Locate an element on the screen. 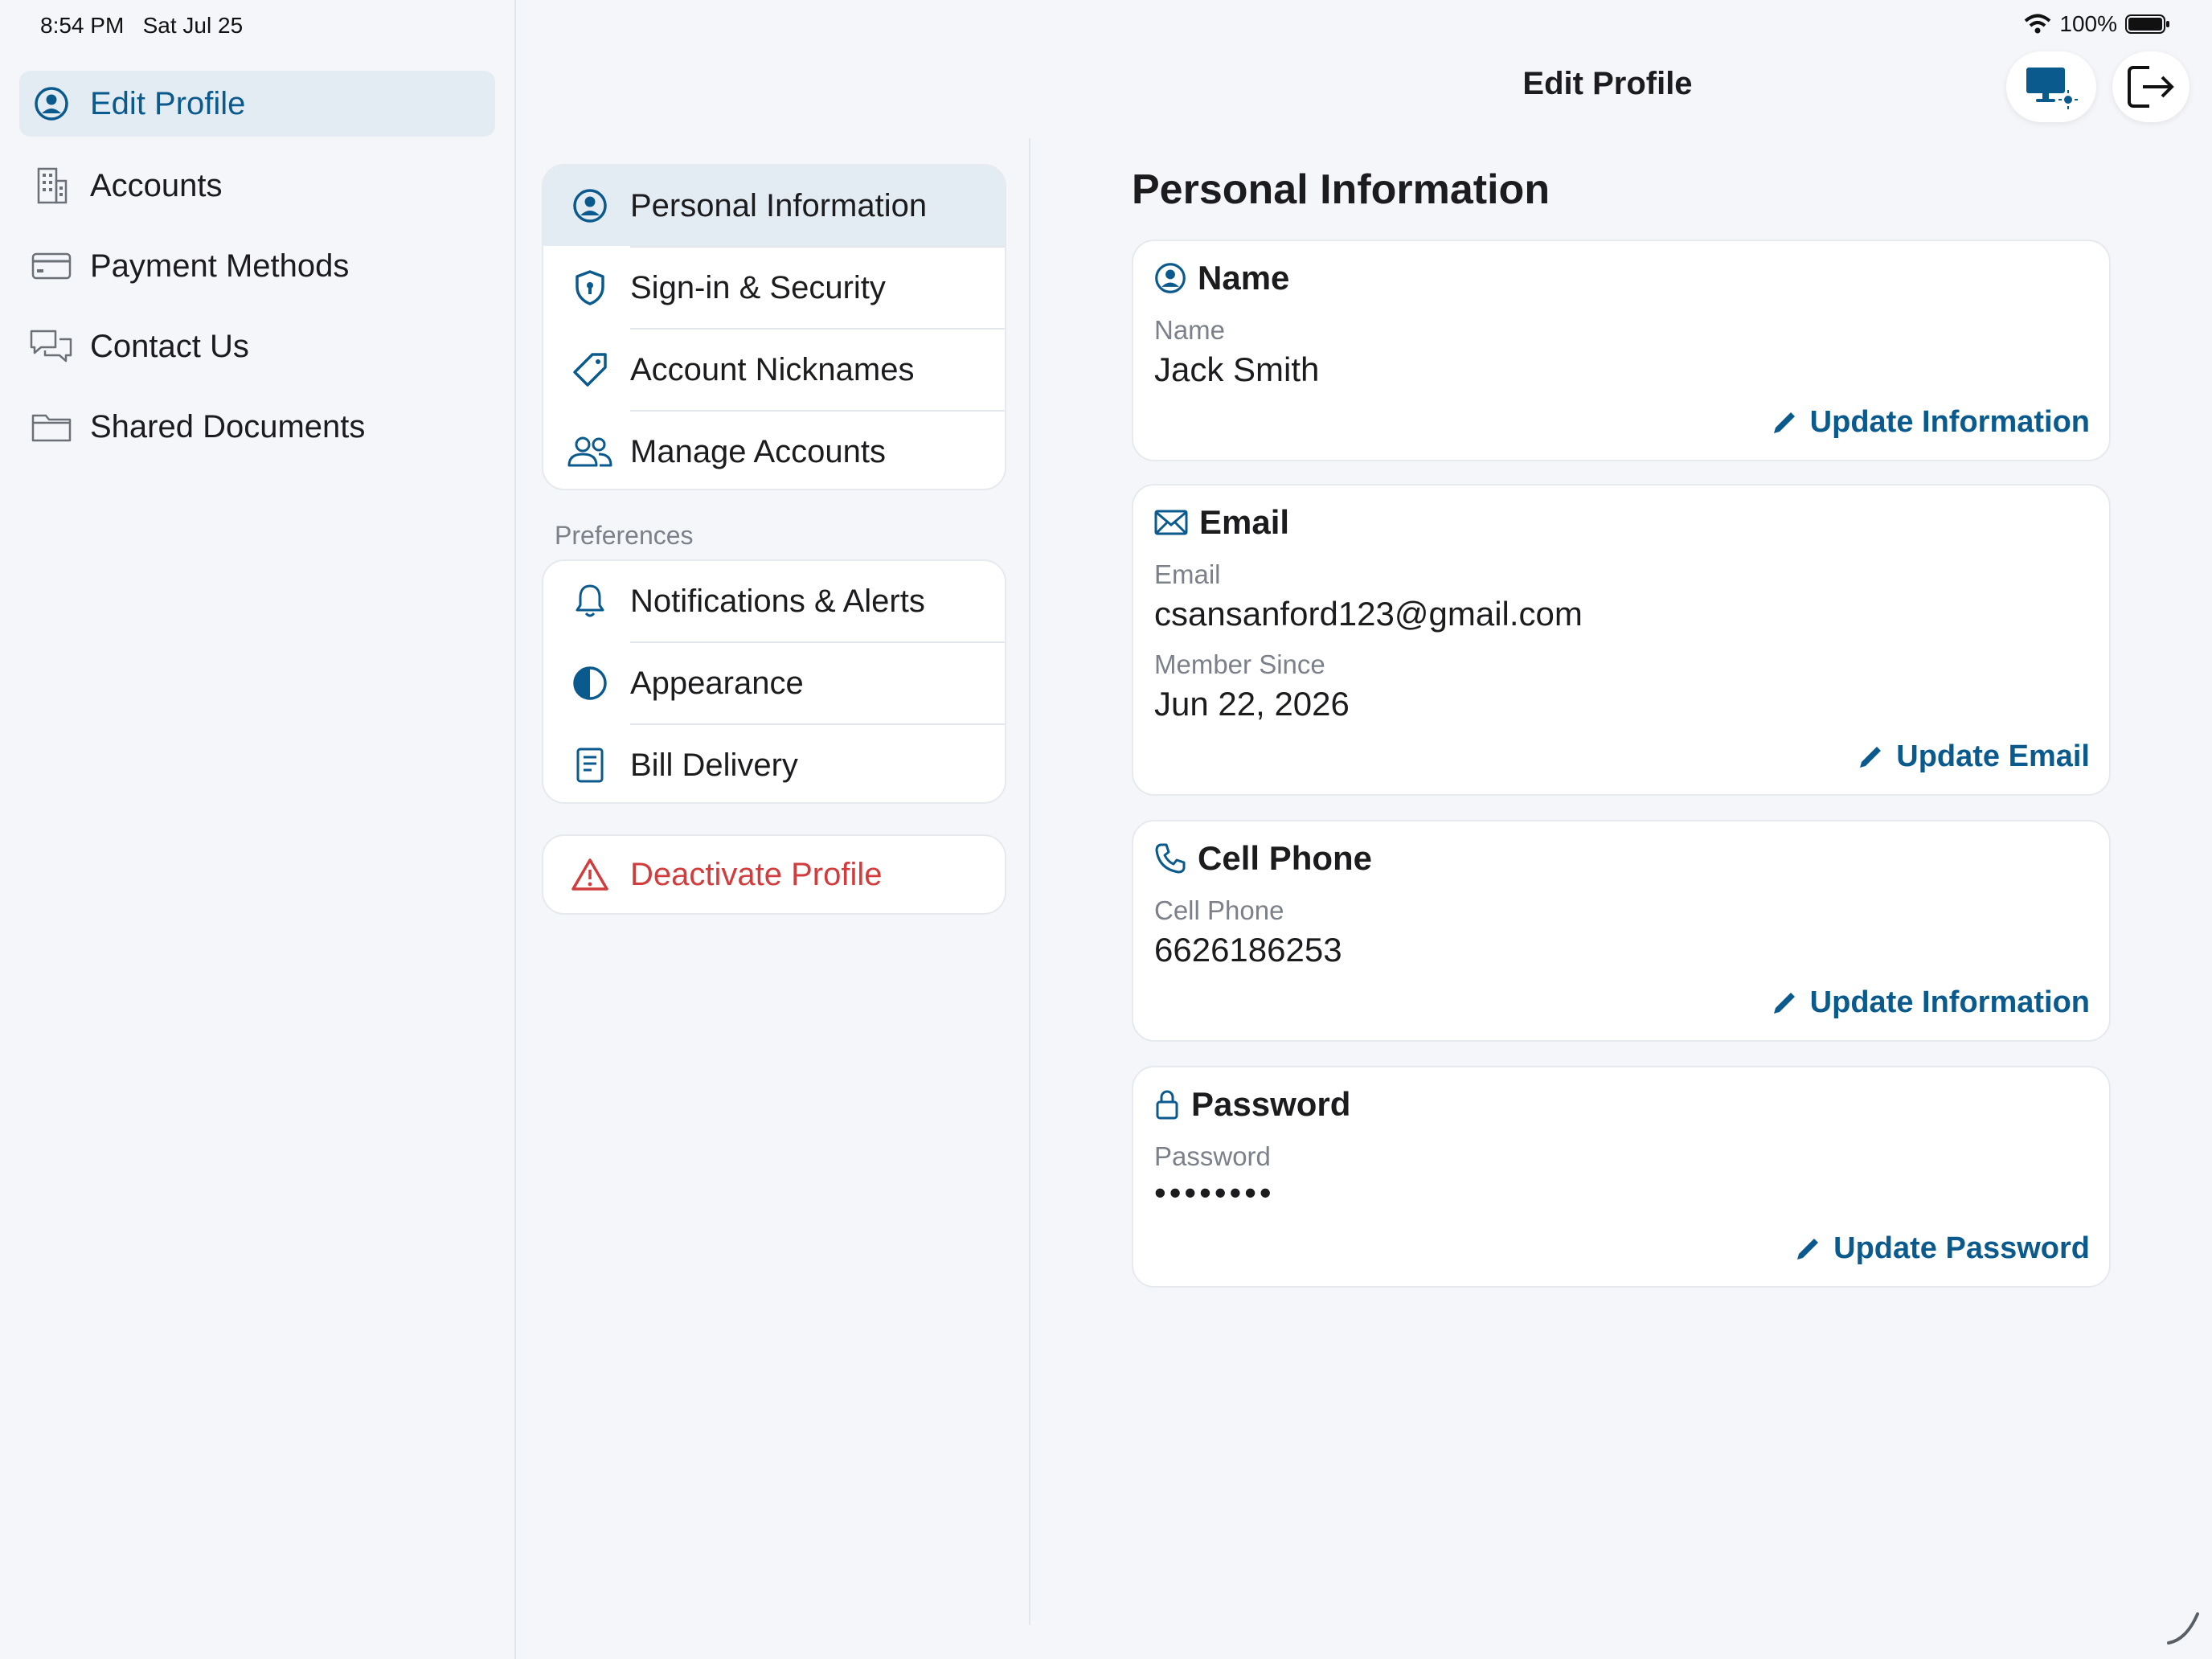 The image size is (2212, 1659). section-title: Personal Information is located at coordinates (1341, 189).